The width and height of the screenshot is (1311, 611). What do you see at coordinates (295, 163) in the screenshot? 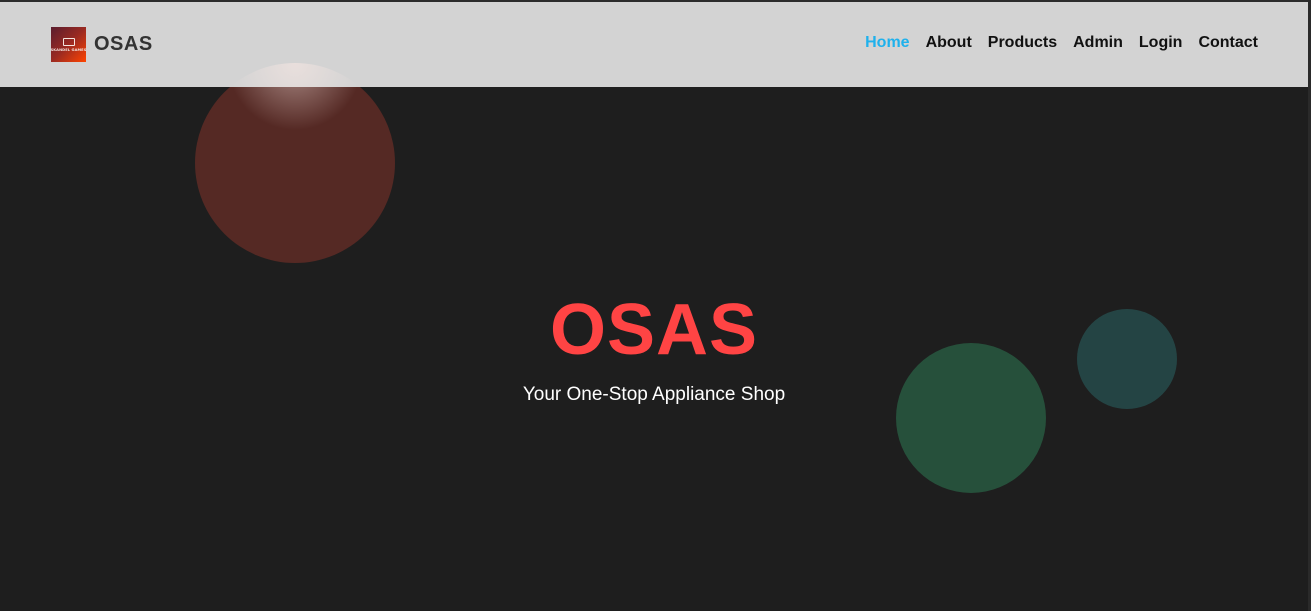
I see `decorative-circle-red` at bounding box center [295, 163].